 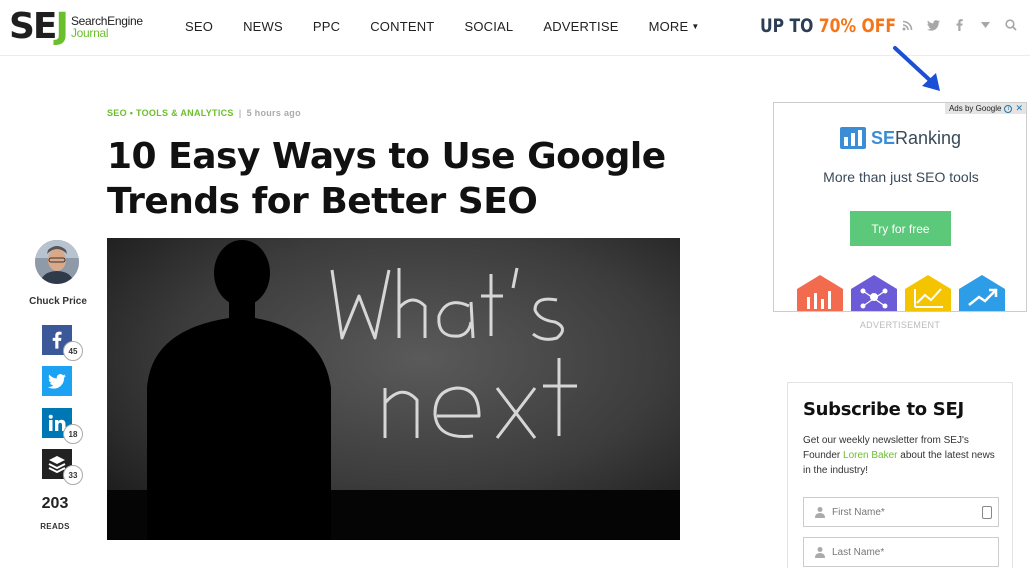 I want to click on founder-link: Loren Baker, so click(x=870, y=455).